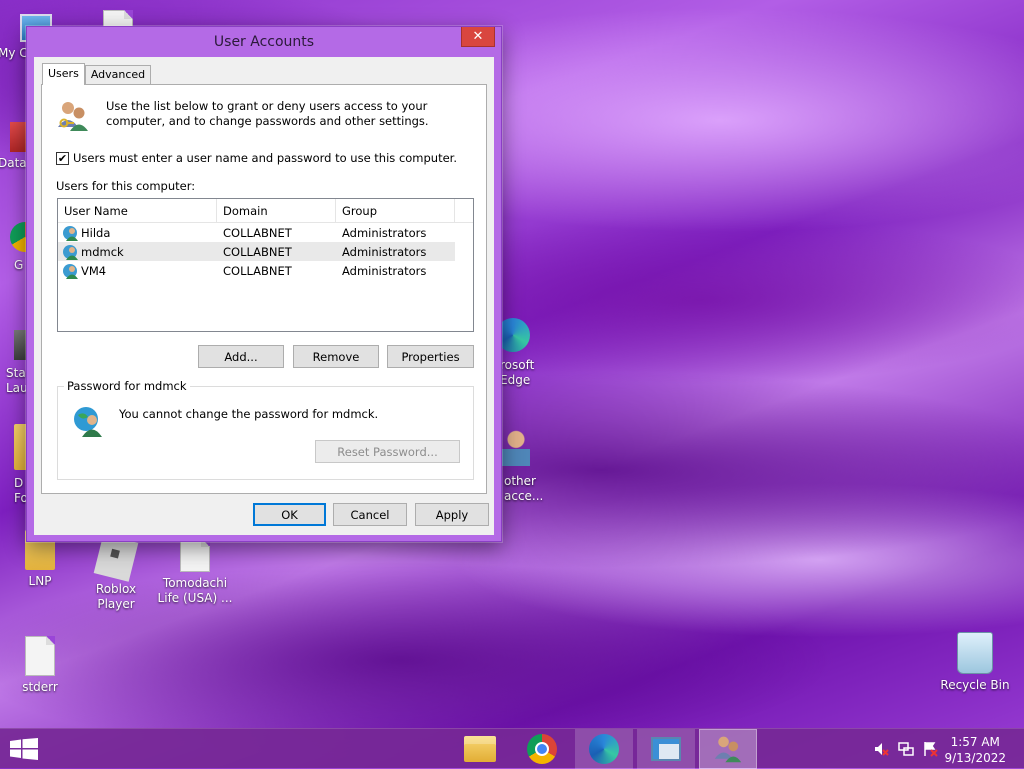  What do you see at coordinates (336, 356) in the screenshot?
I see `remove-user-button: Remove` at bounding box center [336, 356].